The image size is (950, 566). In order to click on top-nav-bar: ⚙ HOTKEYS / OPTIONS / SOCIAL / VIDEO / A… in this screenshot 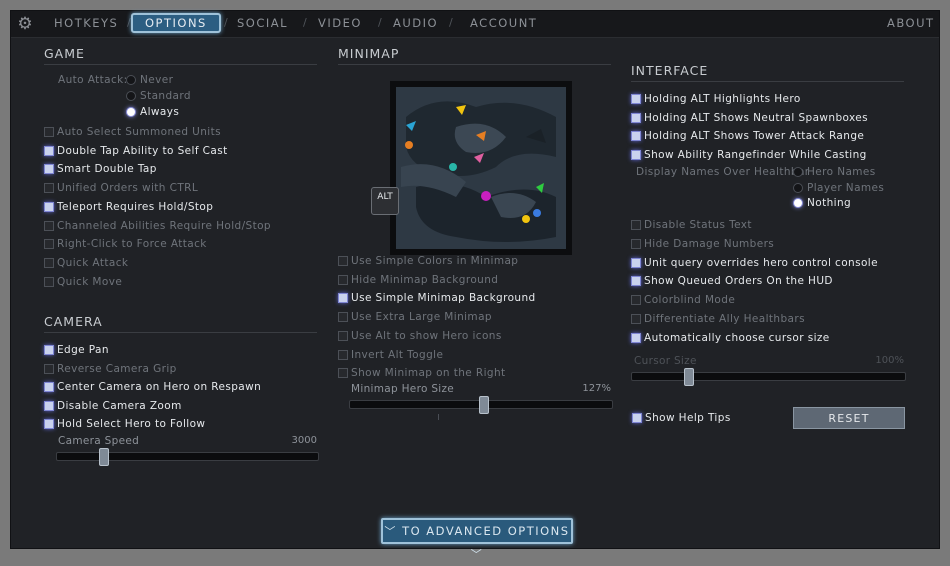, I will do `click(475, 24)`.